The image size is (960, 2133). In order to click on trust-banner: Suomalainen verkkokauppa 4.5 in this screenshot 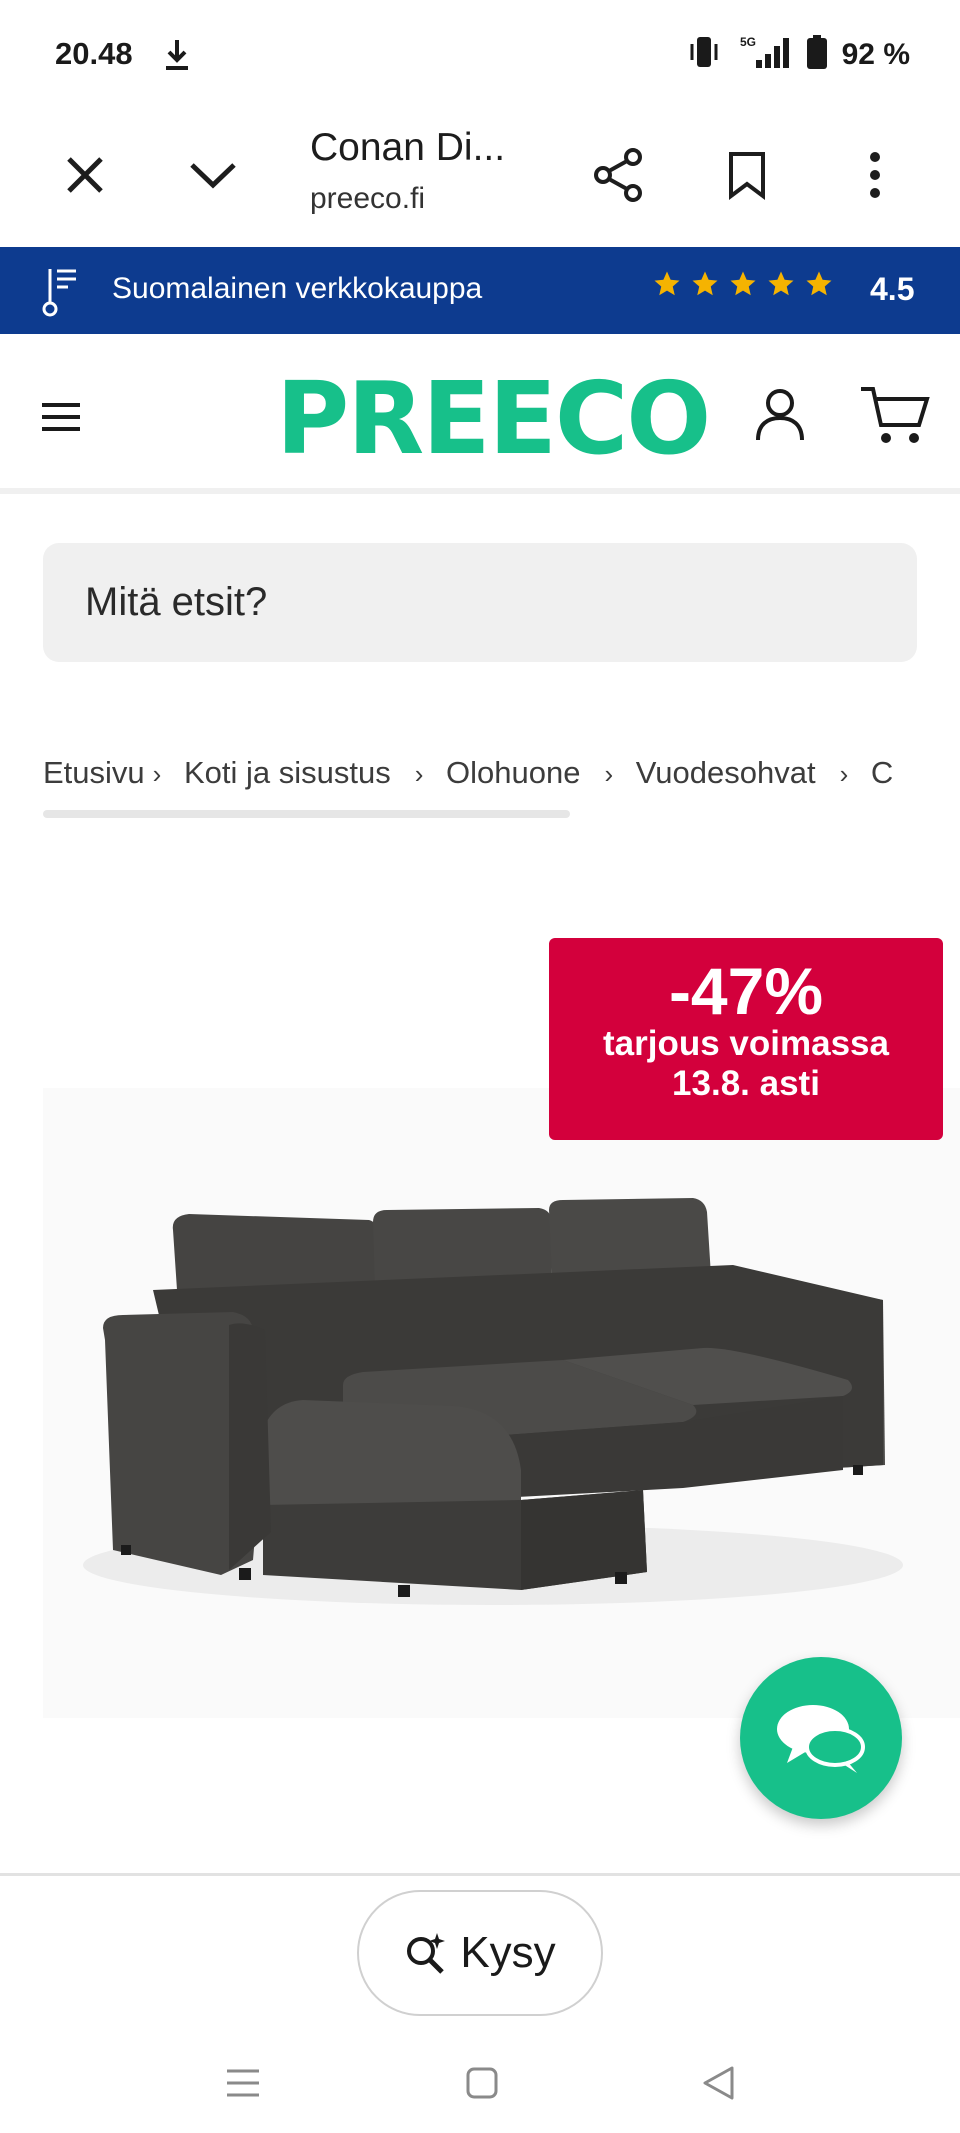, I will do `click(480, 290)`.